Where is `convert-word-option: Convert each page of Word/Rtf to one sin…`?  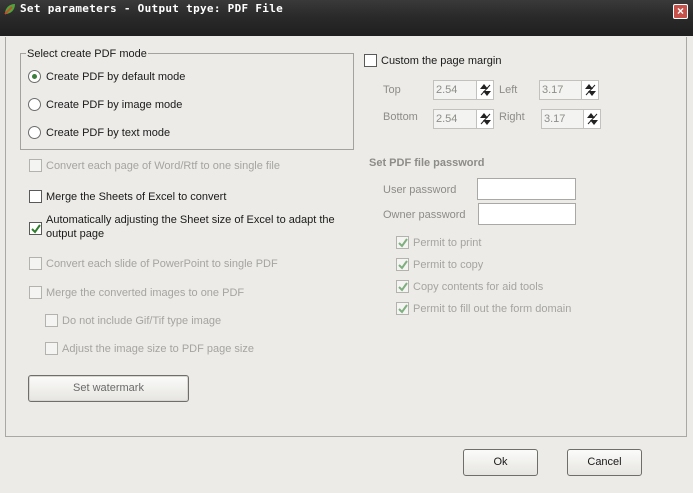 convert-word-option: Convert each page of Word/Rtf to one sin… is located at coordinates (154, 165).